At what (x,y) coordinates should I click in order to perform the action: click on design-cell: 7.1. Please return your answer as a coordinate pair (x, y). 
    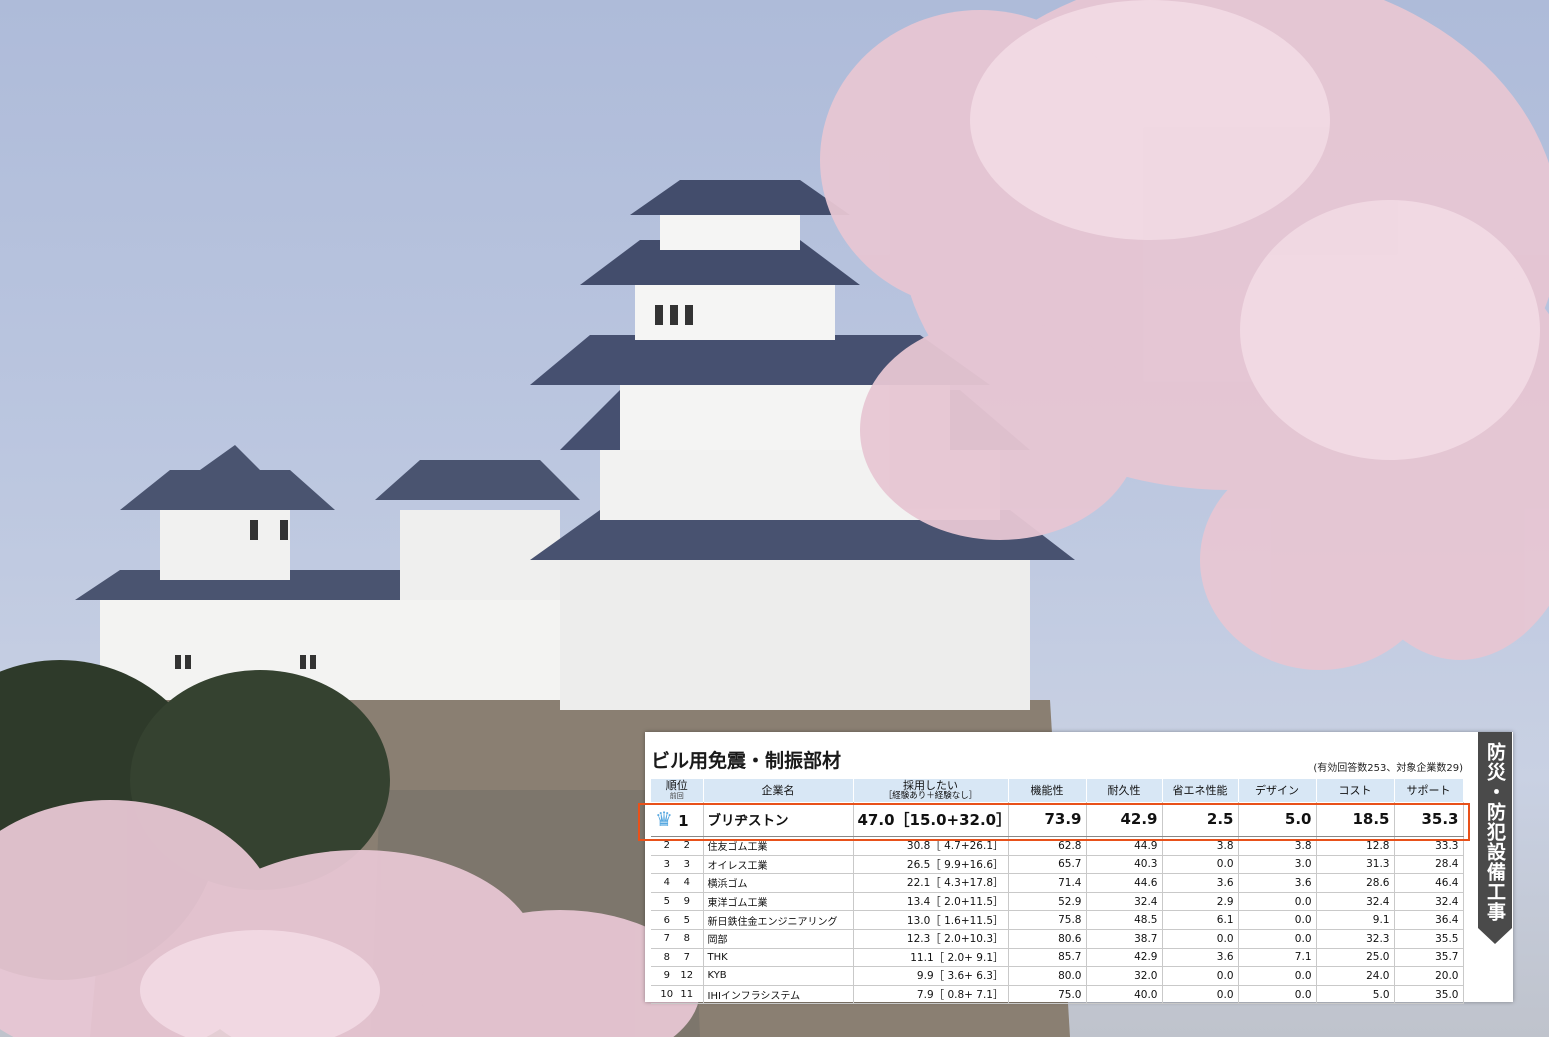
    Looking at the image, I should click on (1277, 958).